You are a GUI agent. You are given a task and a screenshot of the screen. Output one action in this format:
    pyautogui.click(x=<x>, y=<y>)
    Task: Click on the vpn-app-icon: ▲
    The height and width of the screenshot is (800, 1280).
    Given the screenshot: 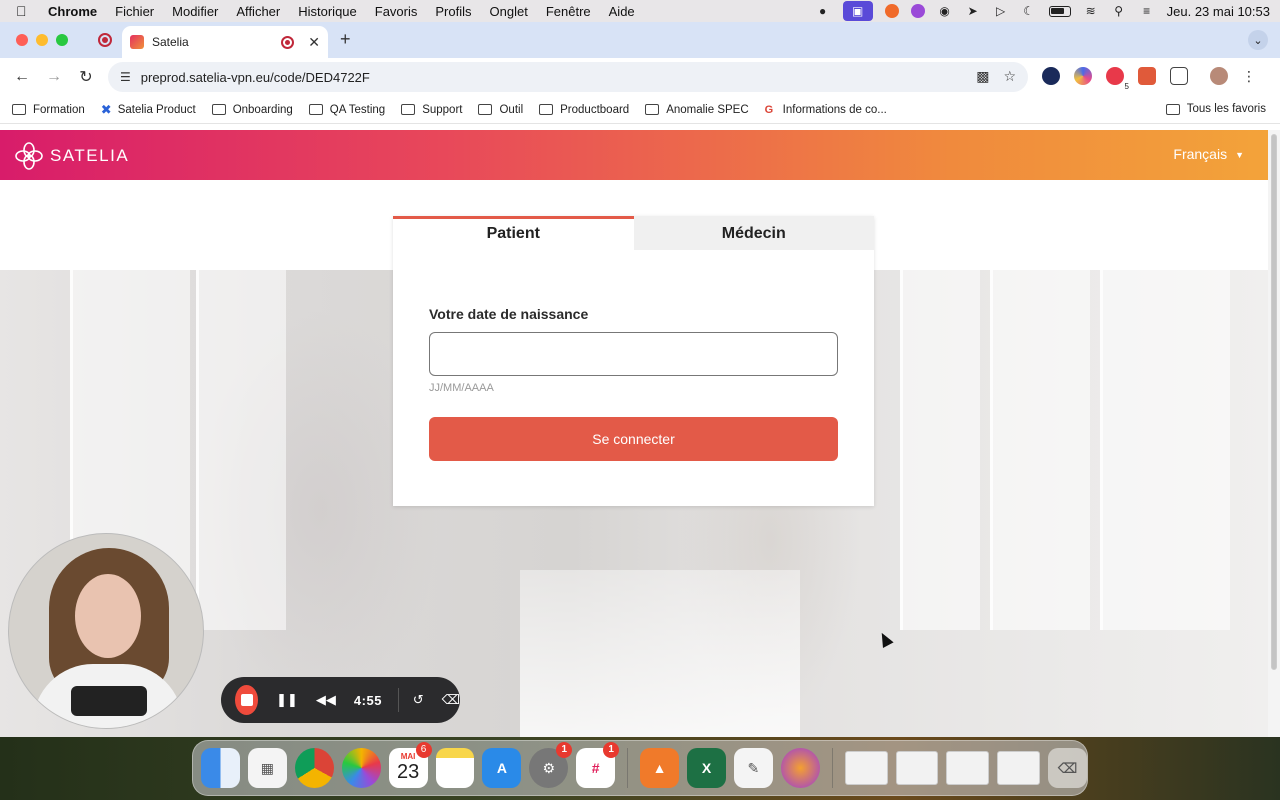 What is the action you would take?
    pyautogui.click(x=660, y=768)
    